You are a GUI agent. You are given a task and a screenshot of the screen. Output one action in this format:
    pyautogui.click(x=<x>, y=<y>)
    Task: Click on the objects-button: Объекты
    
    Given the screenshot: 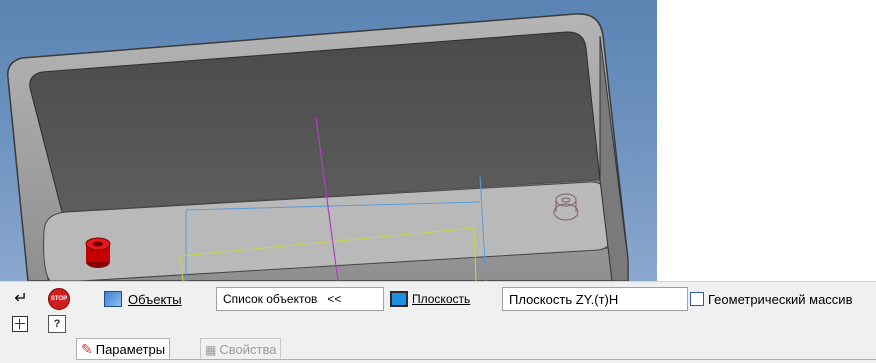 What is the action you would take?
    pyautogui.click(x=143, y=299)
    